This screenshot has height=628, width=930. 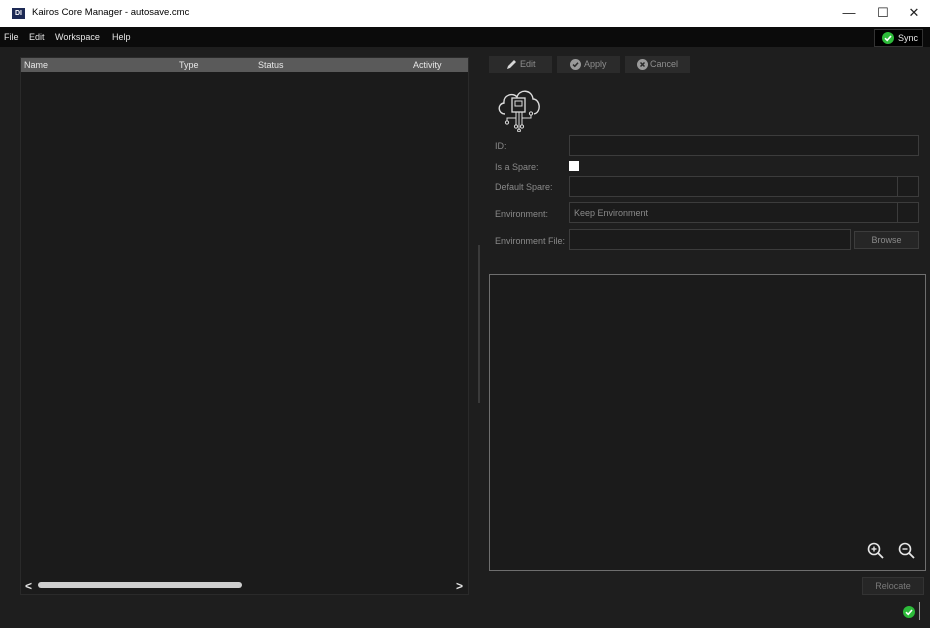 What do you see at coordinates (11, 37) in the screenshot?
I see `menu-file: File` at bounding box center [11, 37].